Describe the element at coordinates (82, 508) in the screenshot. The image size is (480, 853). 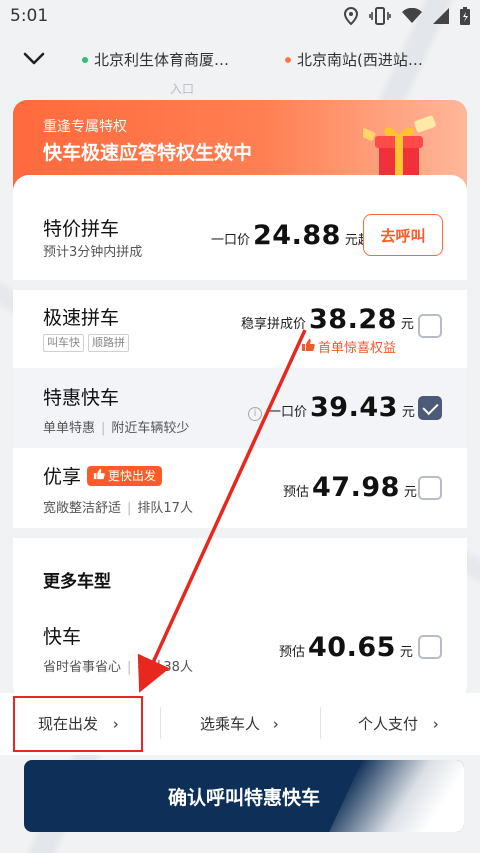
I see `option-desc-item: 宽敞整洁舒适` at that location.